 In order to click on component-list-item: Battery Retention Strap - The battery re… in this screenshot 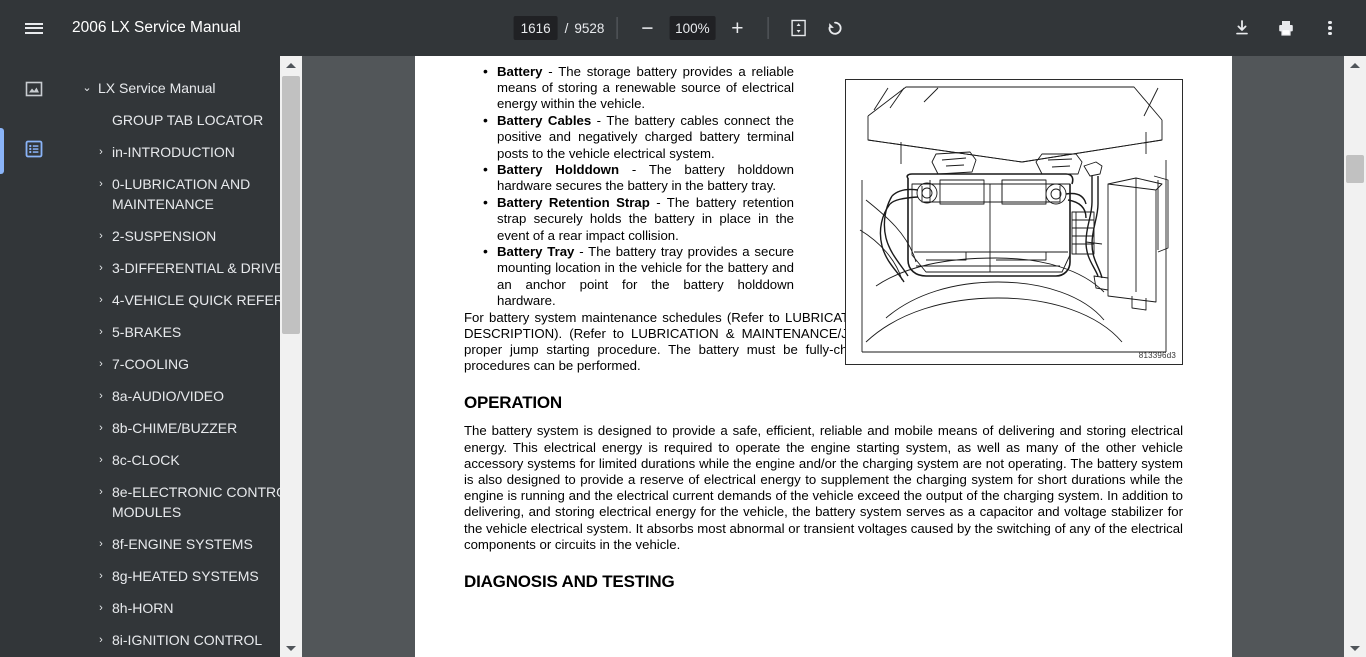, I will do `click(629, 219)`.